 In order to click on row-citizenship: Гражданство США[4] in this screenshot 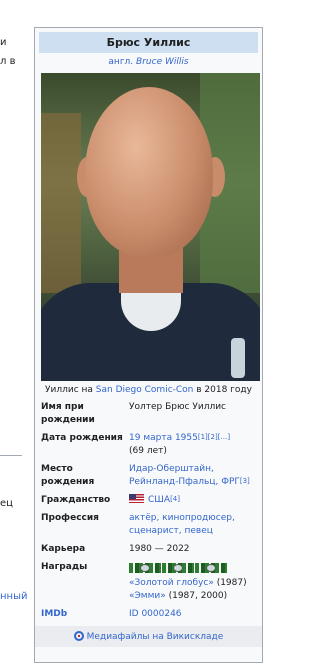, I will do `click(148, 500)`.